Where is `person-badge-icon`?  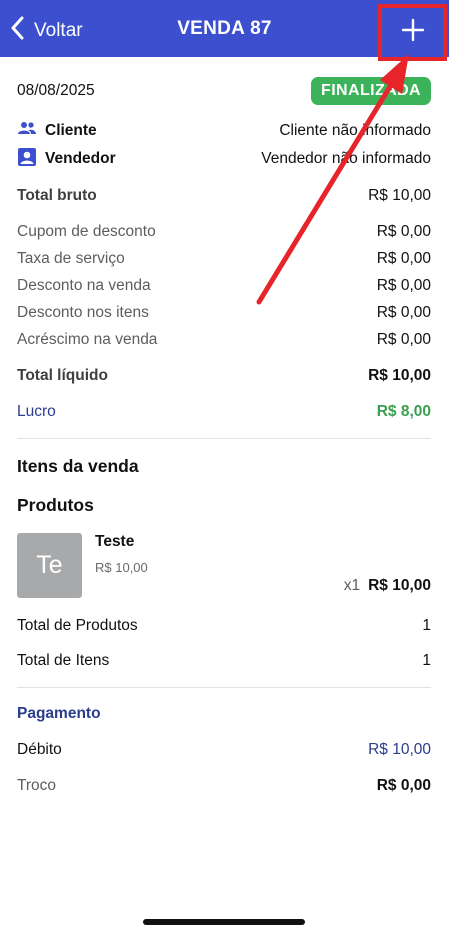 person-badge-icon is located at coordinates (27, 159).